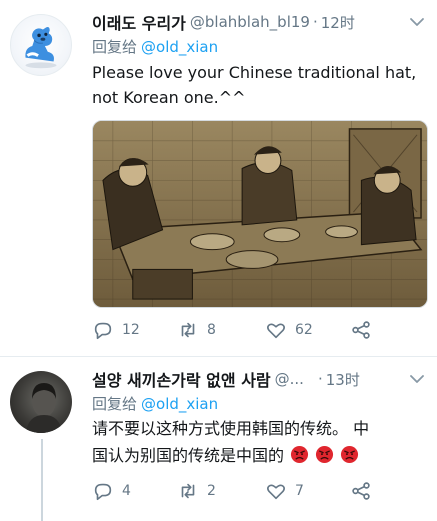 The width and height of the screenshot is (437, 521). Describe the element at coordinates (181, 379) in the screenshot. I see `display-name: 설양 새끼손가락 없앤 사람` at that location.